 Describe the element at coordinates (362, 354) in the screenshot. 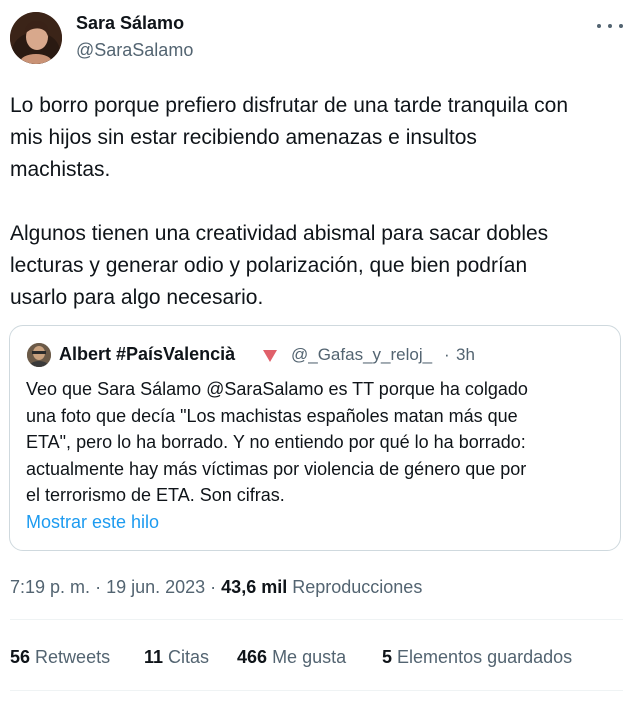

I see `quote-author-handle: @_Gafas_y_reloj_` at that location.